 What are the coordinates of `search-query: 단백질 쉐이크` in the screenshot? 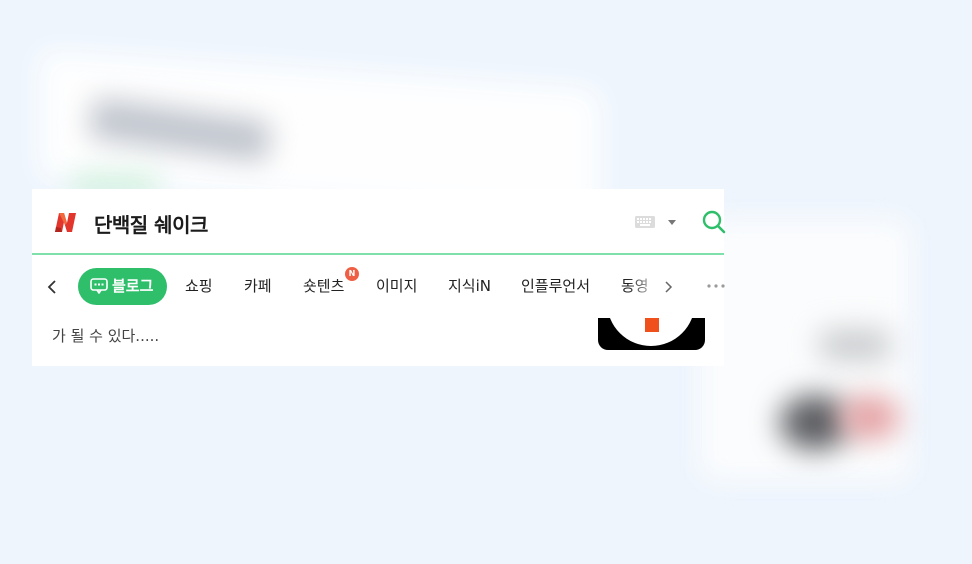 It's located at (151, 223).